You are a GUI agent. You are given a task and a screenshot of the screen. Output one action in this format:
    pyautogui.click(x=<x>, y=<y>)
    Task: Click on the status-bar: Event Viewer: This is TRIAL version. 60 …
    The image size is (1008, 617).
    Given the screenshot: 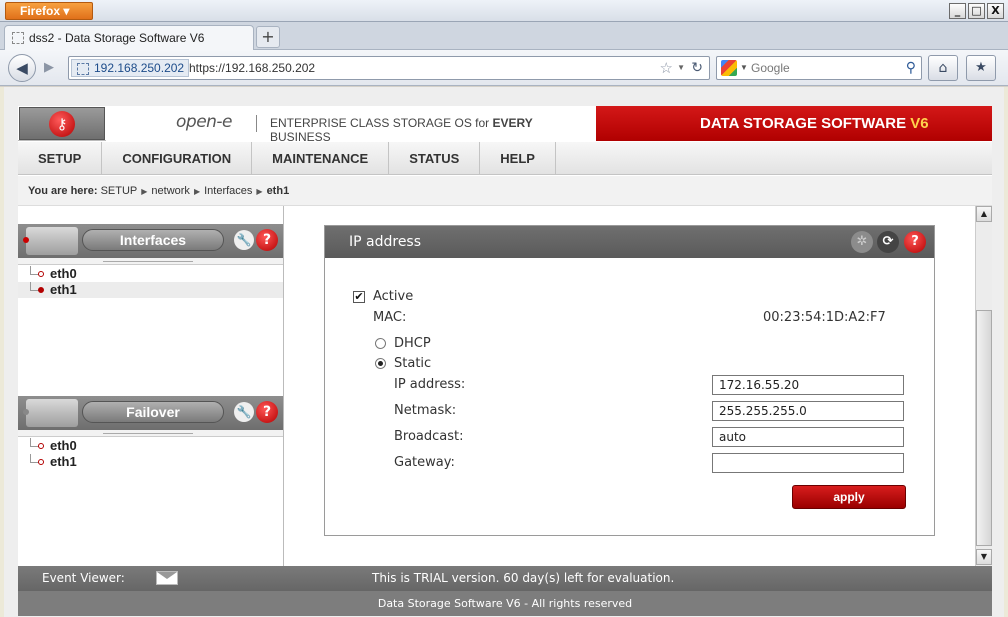 What is the action you would take?
    pyautogui.click(x=505, y=578)
    